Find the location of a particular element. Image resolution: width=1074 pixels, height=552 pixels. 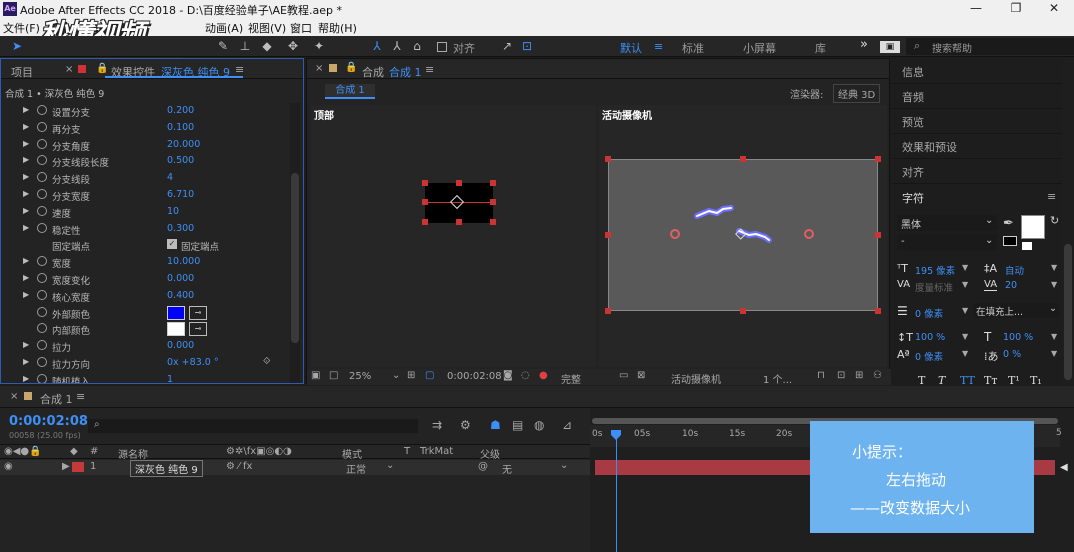

region-icon: ▭ is located at coordinates (623, 375).